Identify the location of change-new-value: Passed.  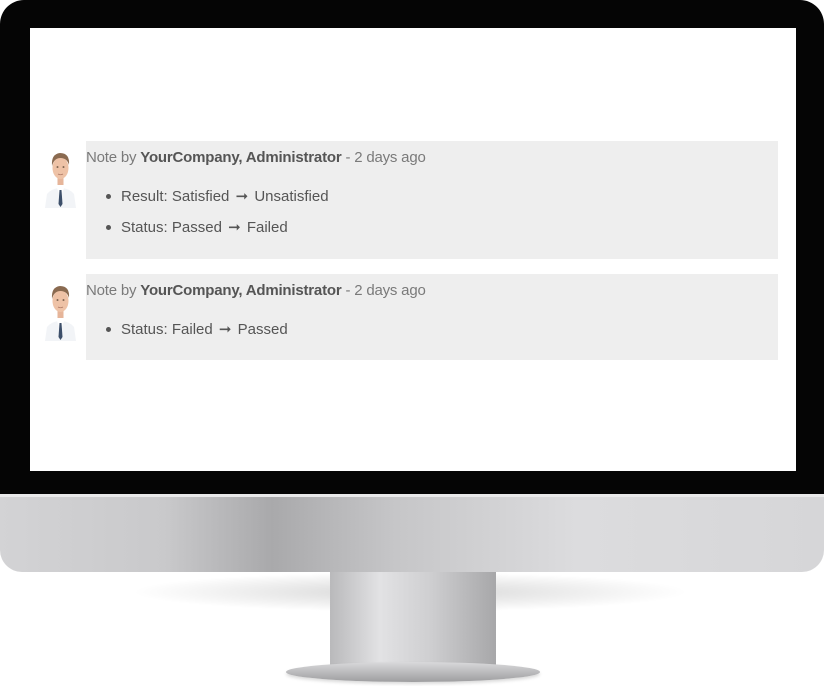
(262, 329).